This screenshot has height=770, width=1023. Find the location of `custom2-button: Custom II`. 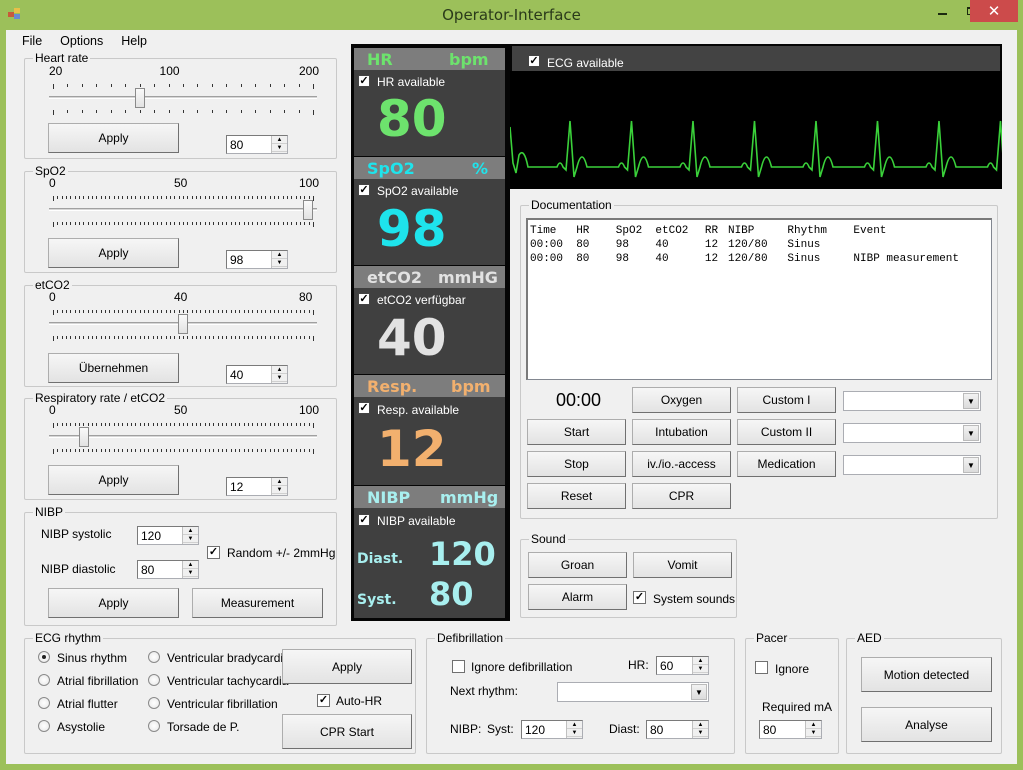

custom2-button: Custom II is located at coordinates (786, 432).